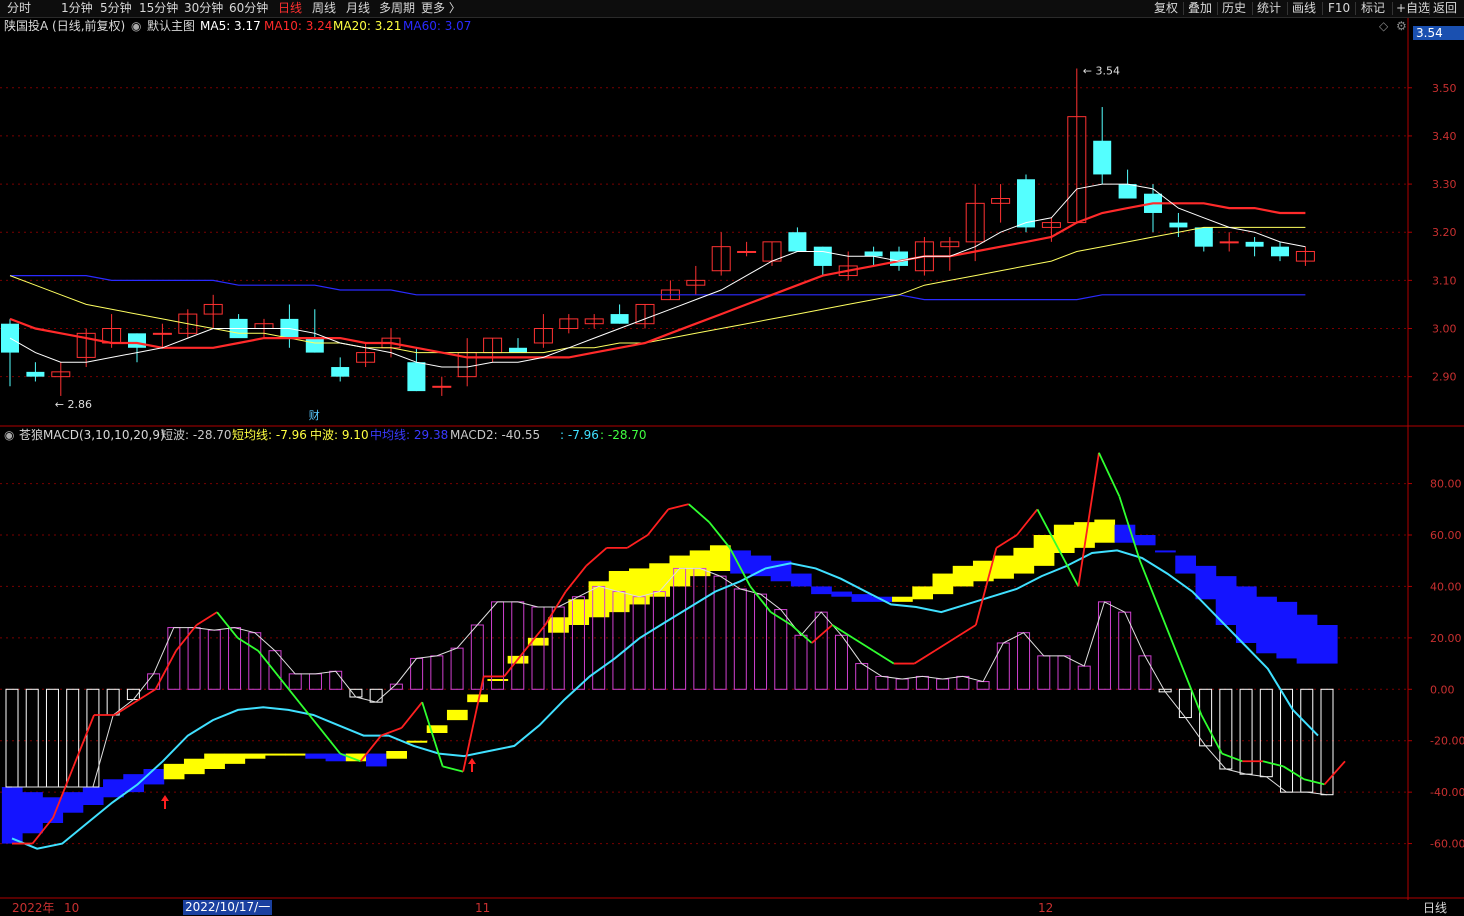 This screenshot has width=1464, height=916. What do you see at coordinates (657, 290) in the screenshot?
I see `ma20-line` at bounding box center [657, 290].